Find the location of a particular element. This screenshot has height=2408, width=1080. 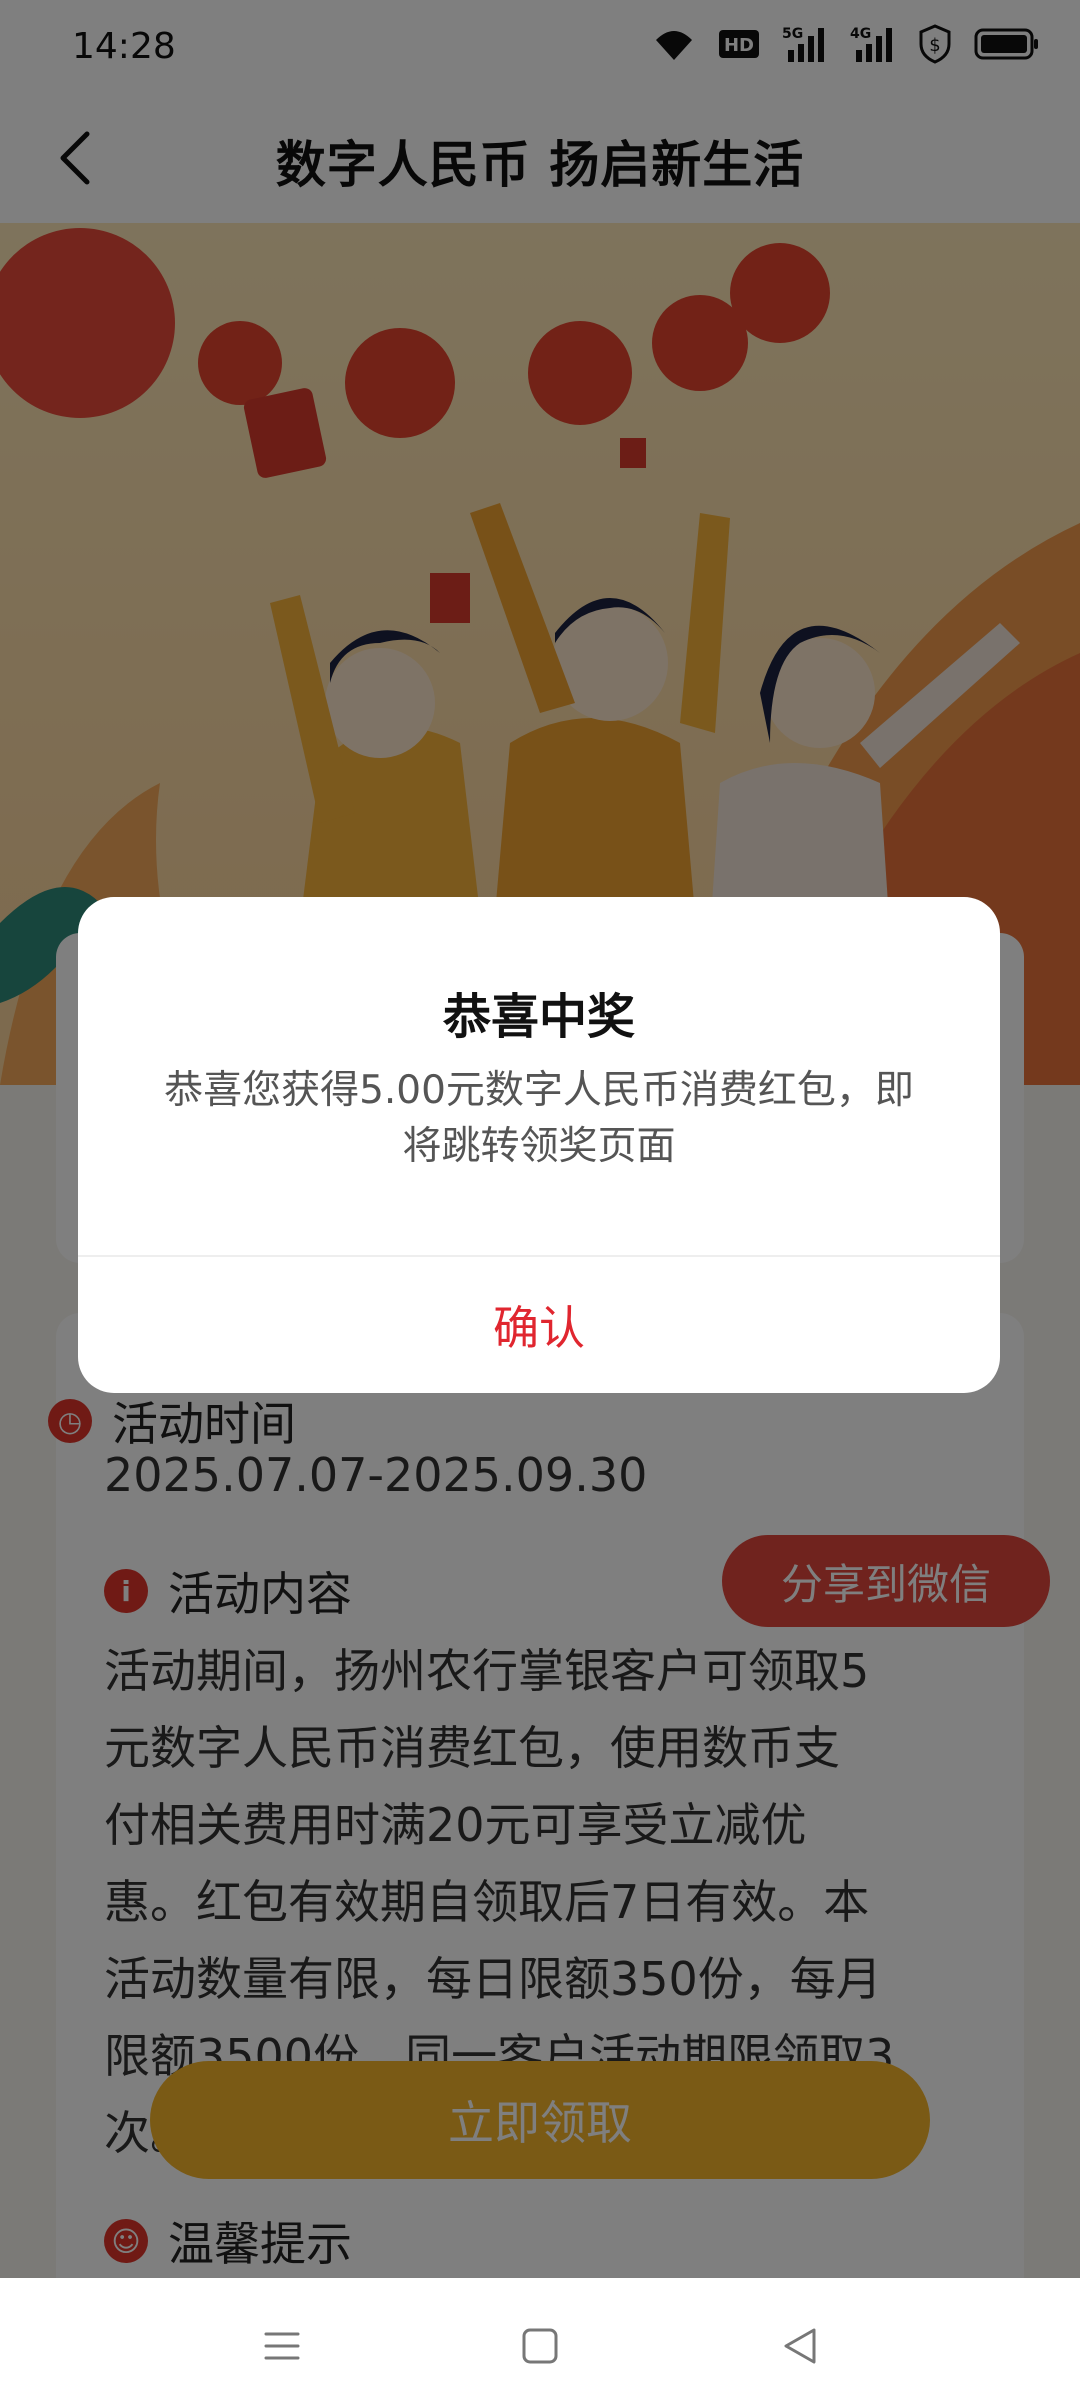

confirm-button: 确认 is located at coordinates (539, 1325).